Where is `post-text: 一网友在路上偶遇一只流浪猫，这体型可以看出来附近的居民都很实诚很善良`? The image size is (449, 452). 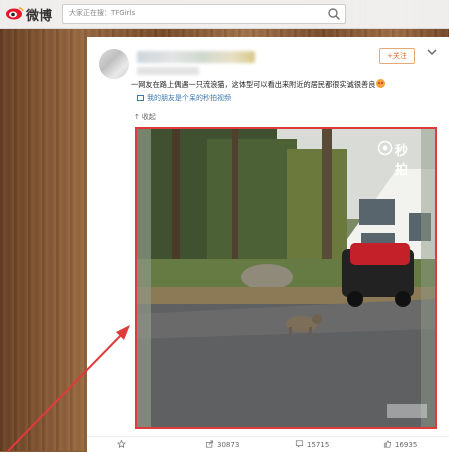 post-text: 一网友在路上偶遇一只流浪猫，这体型可以看出来附近的居民都很实诚很善良 is located at coordinates (286, 84).